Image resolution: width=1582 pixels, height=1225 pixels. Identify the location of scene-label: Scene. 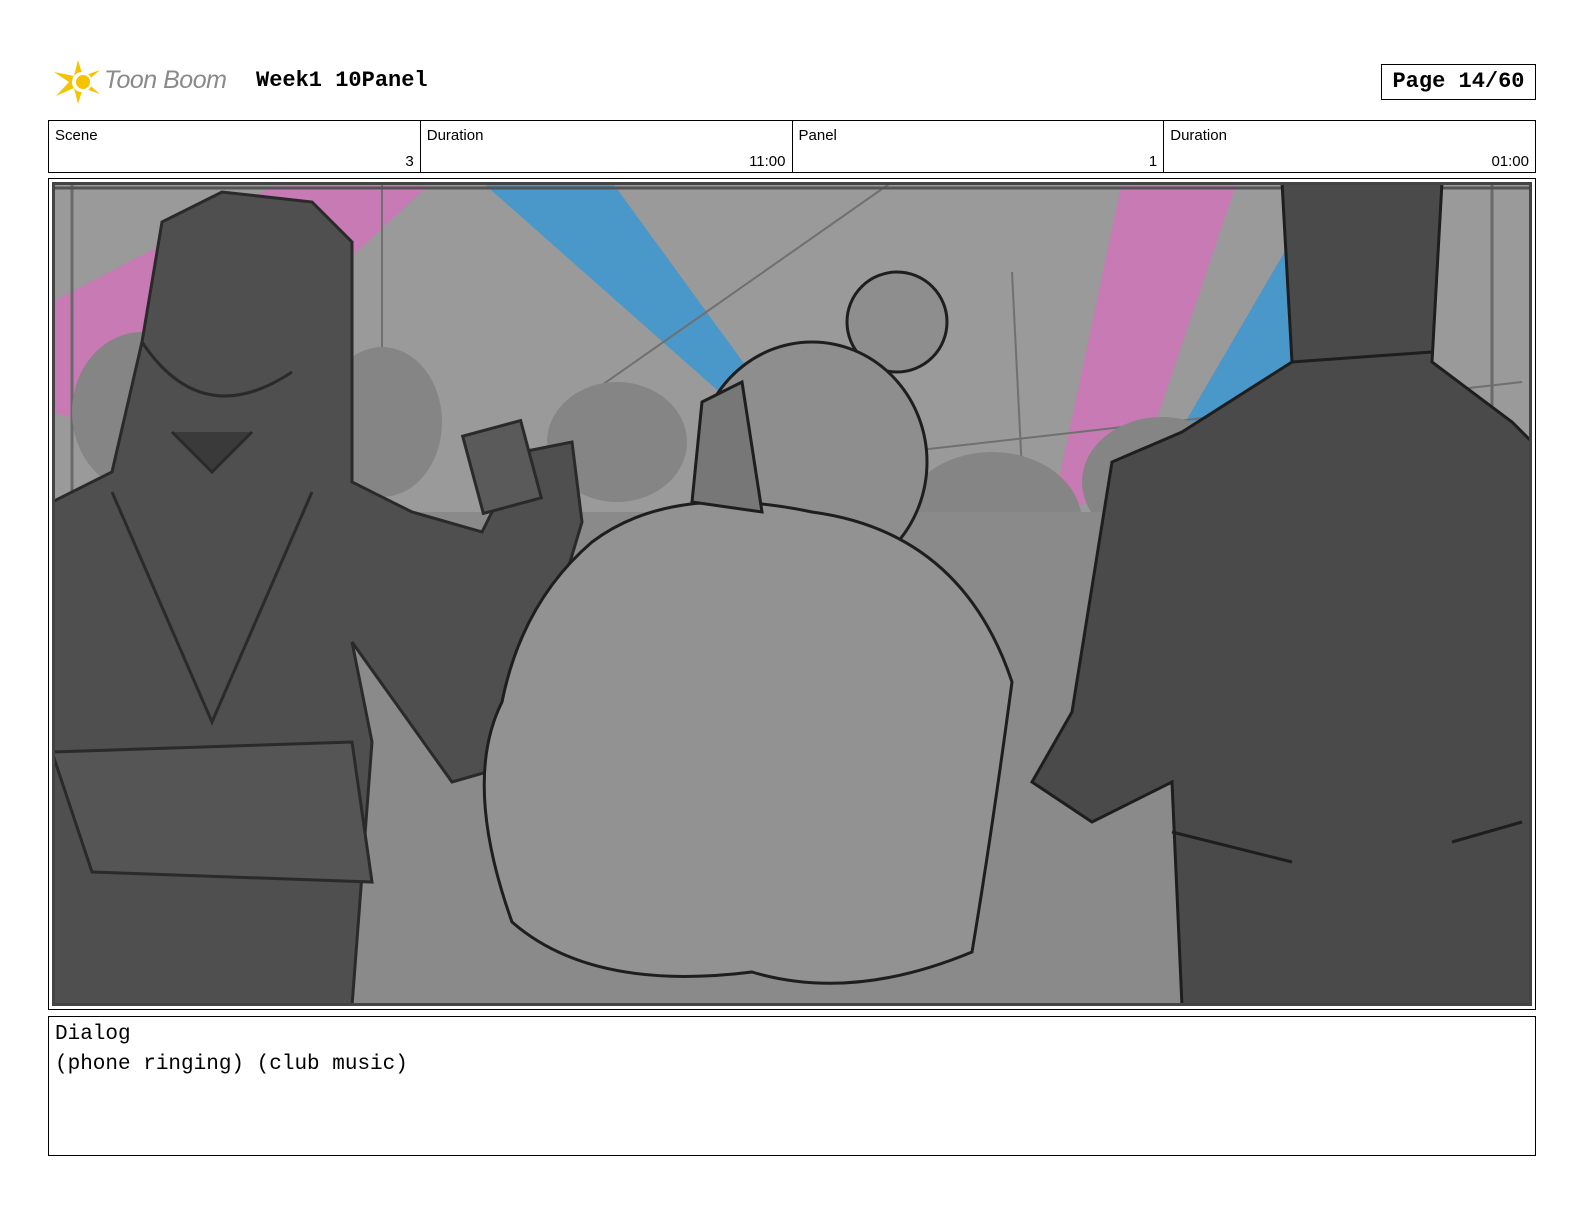
(76, 135).